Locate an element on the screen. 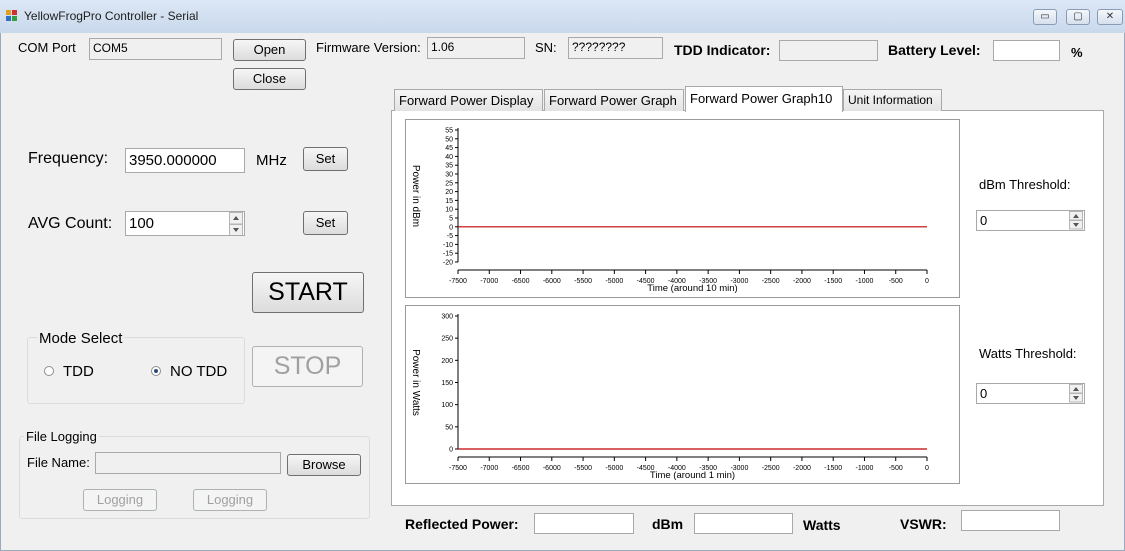 The height and width of the screenshot is (551, 1125). y-tick-label: 150 is located at coordinates (447, 383).